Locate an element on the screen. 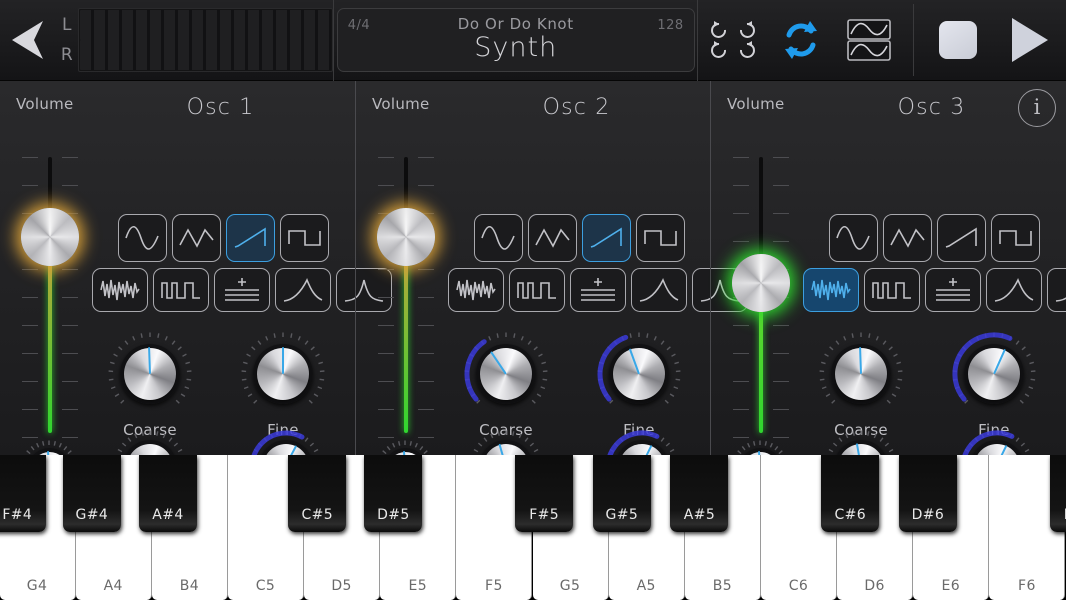 This screenshot has width=1066, height=600. black-key: G#4 is located at coordinates (91, 493).